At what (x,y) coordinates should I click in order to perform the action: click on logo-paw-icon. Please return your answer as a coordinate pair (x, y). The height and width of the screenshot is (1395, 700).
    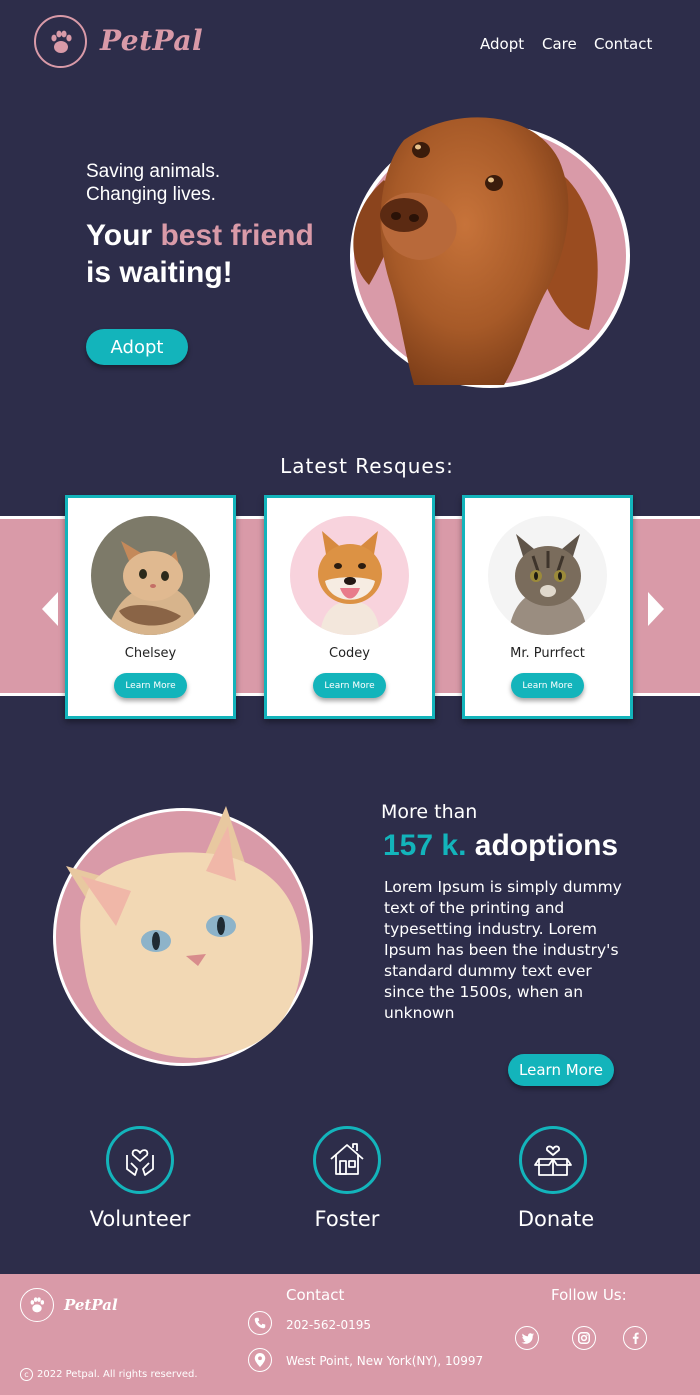
    Looking at the image, I should click on (60, 41).